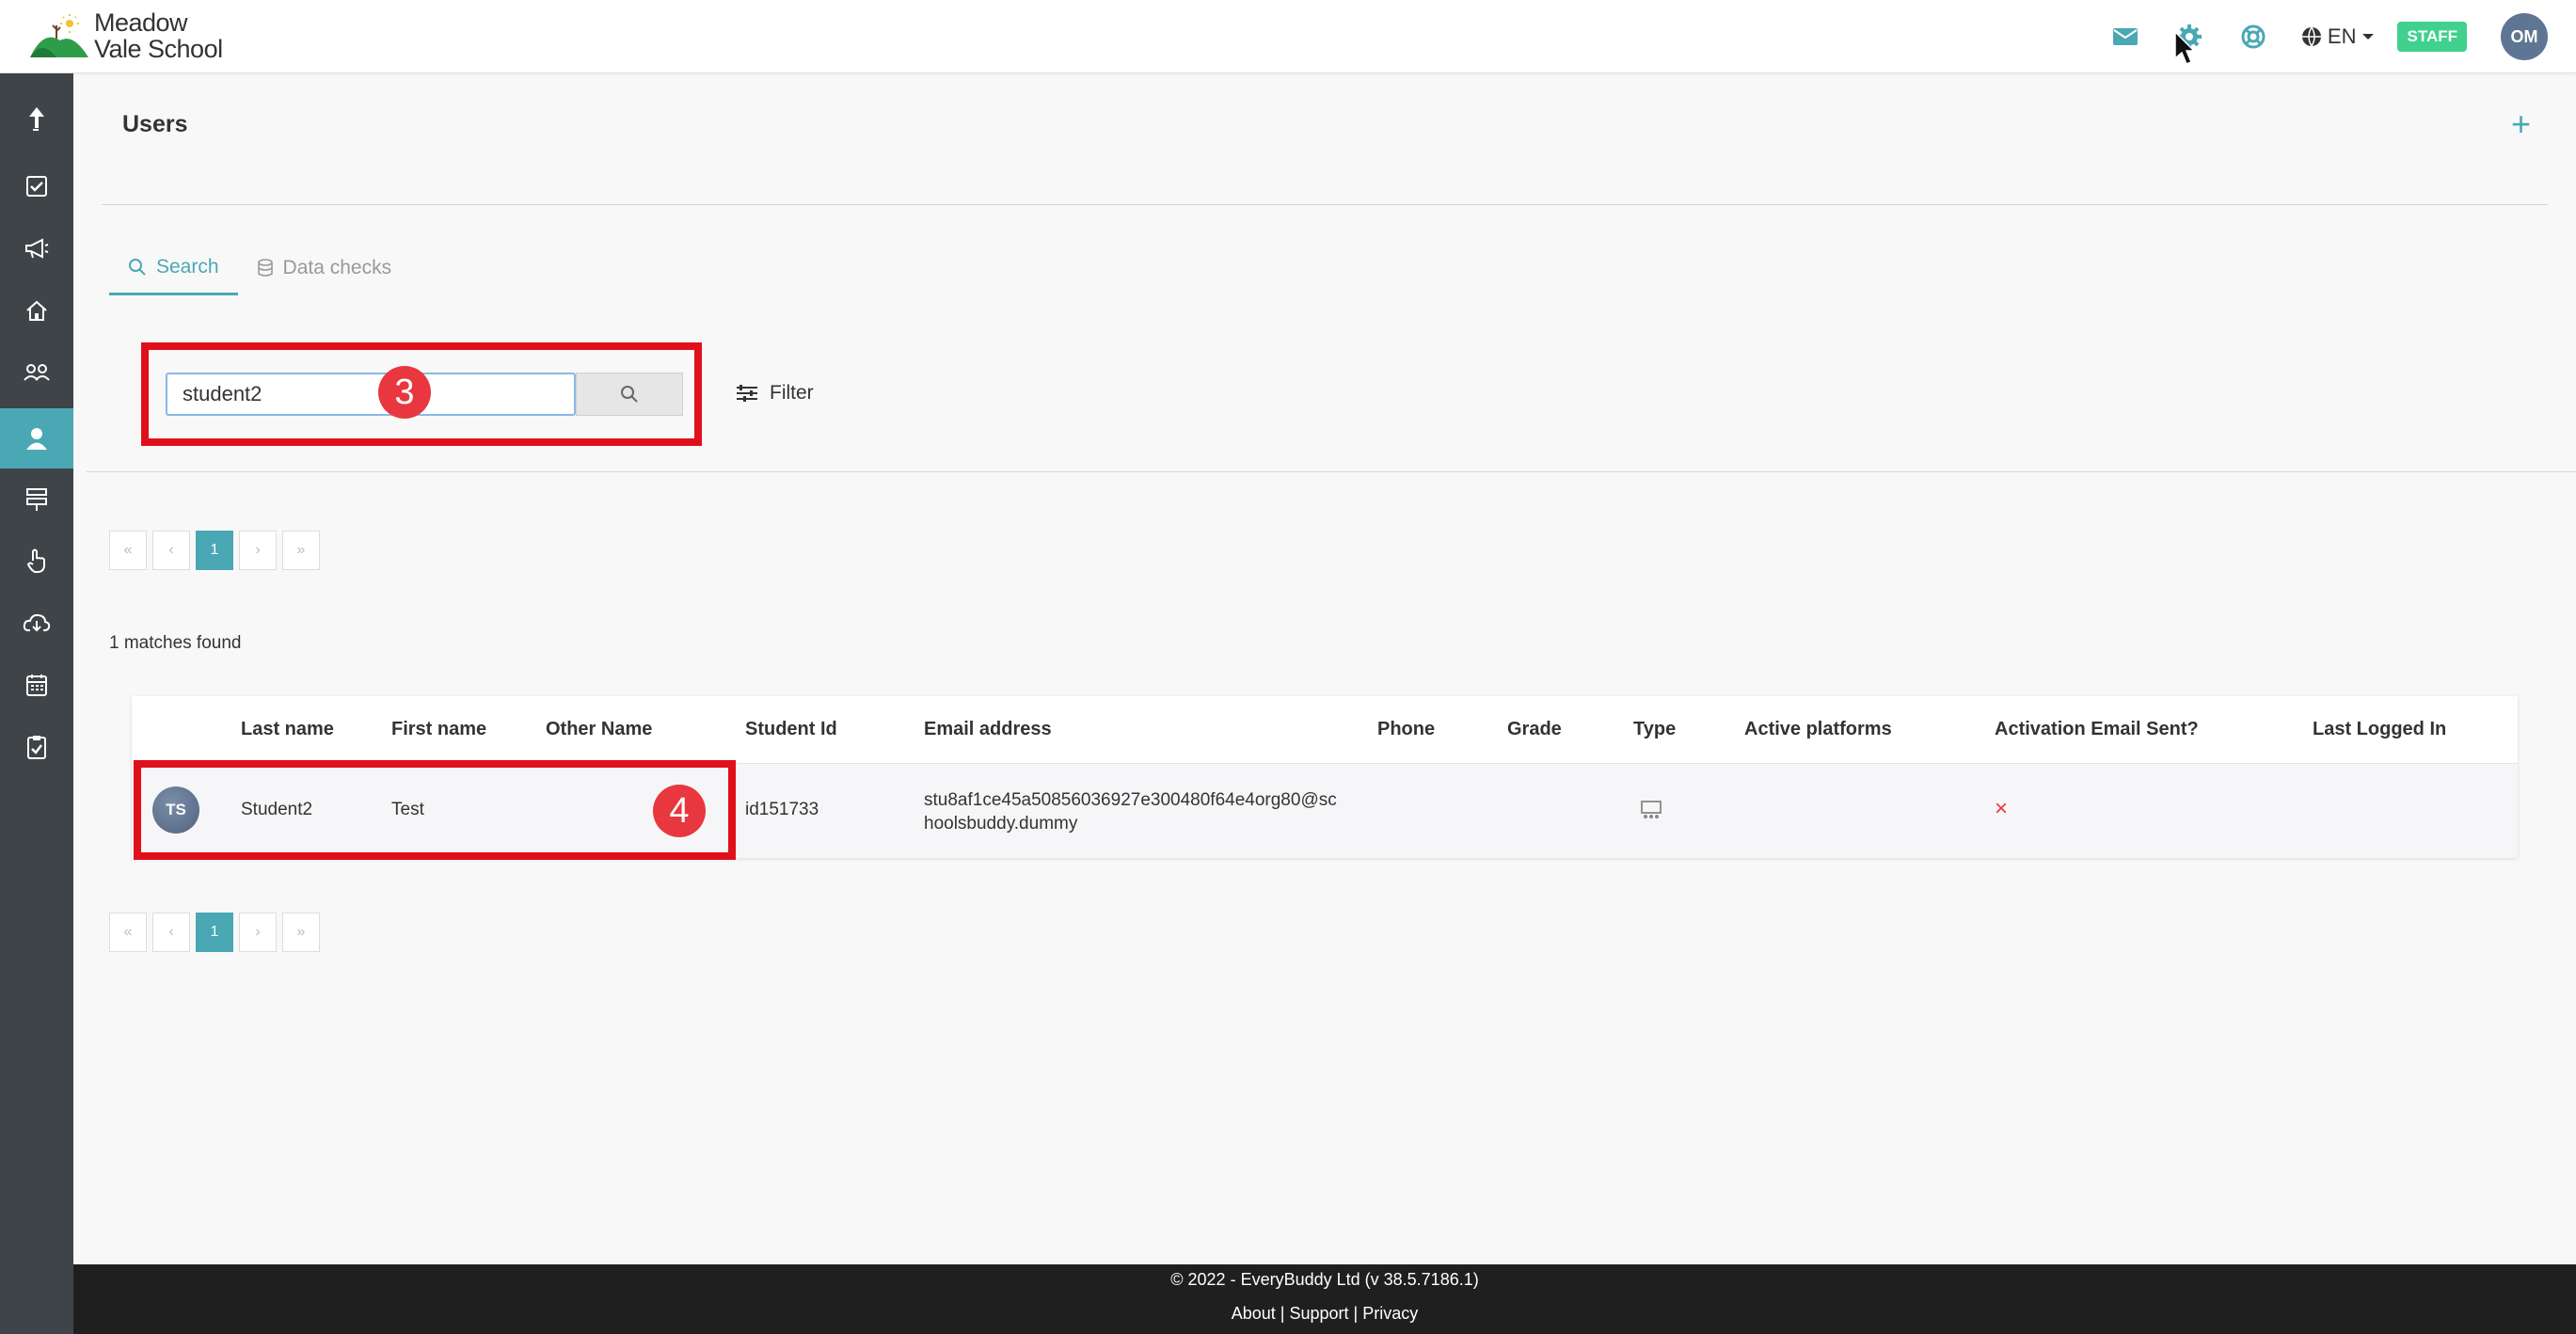 The image size is (2576, 1334). I want to click on group-icon, so click(37, 372).